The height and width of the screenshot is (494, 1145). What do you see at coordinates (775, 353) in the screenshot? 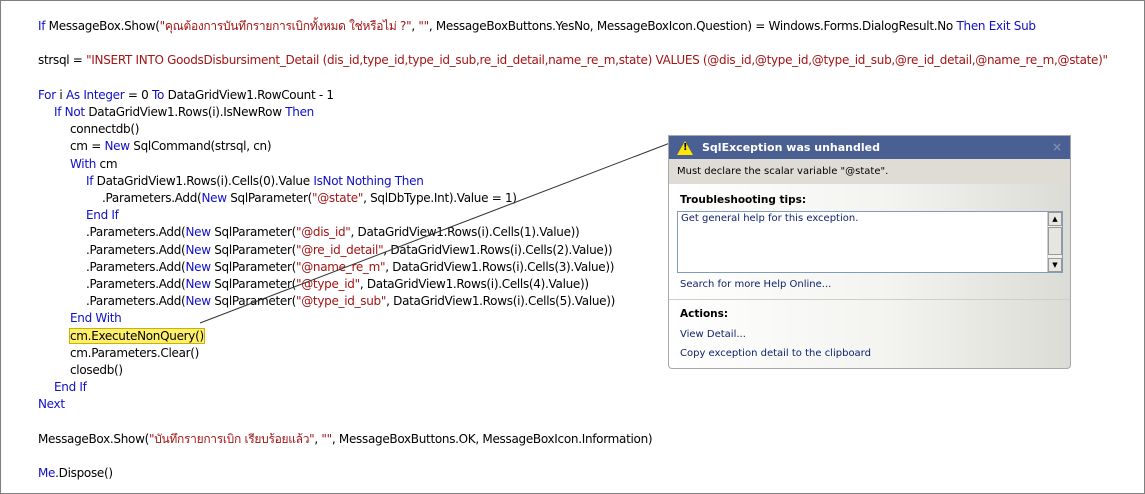
I see `copy-exception-detail-link: Copy exception detail to the clipboard` at bounding box center [775, 353].